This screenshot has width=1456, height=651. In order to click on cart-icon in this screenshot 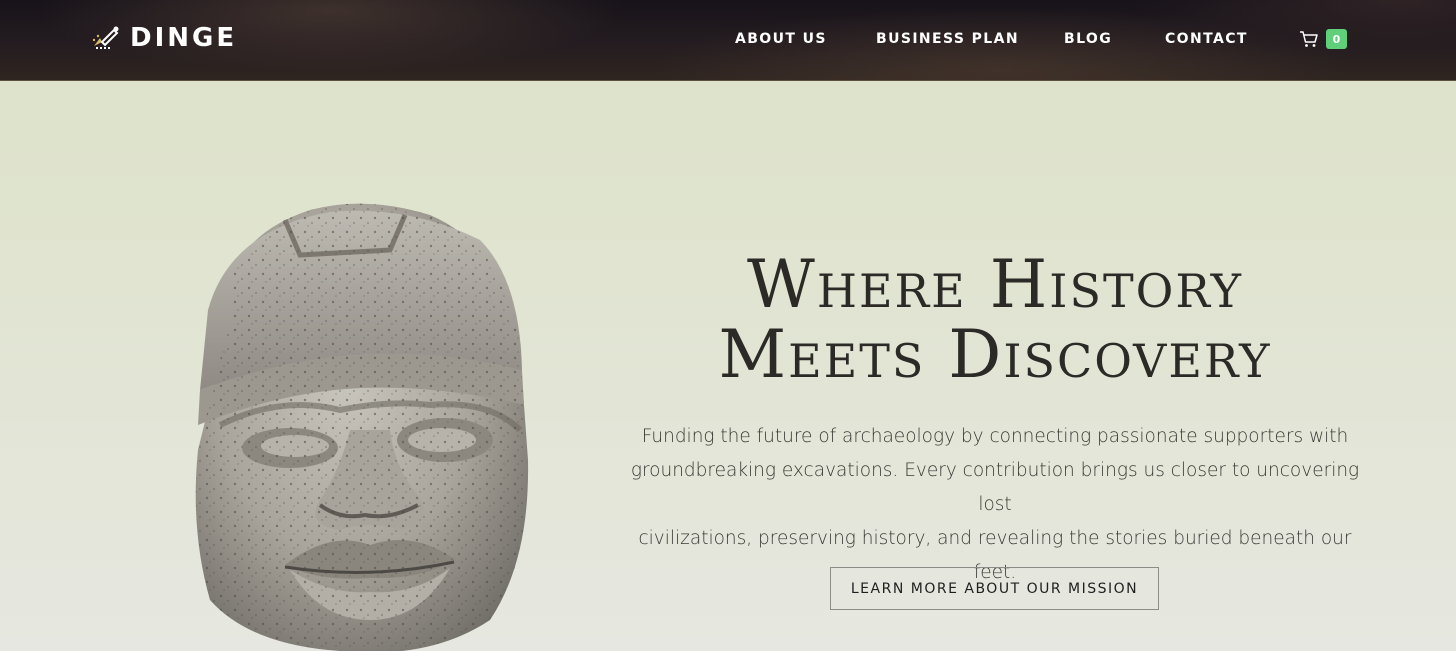, I will do `click(1309, 38)`.